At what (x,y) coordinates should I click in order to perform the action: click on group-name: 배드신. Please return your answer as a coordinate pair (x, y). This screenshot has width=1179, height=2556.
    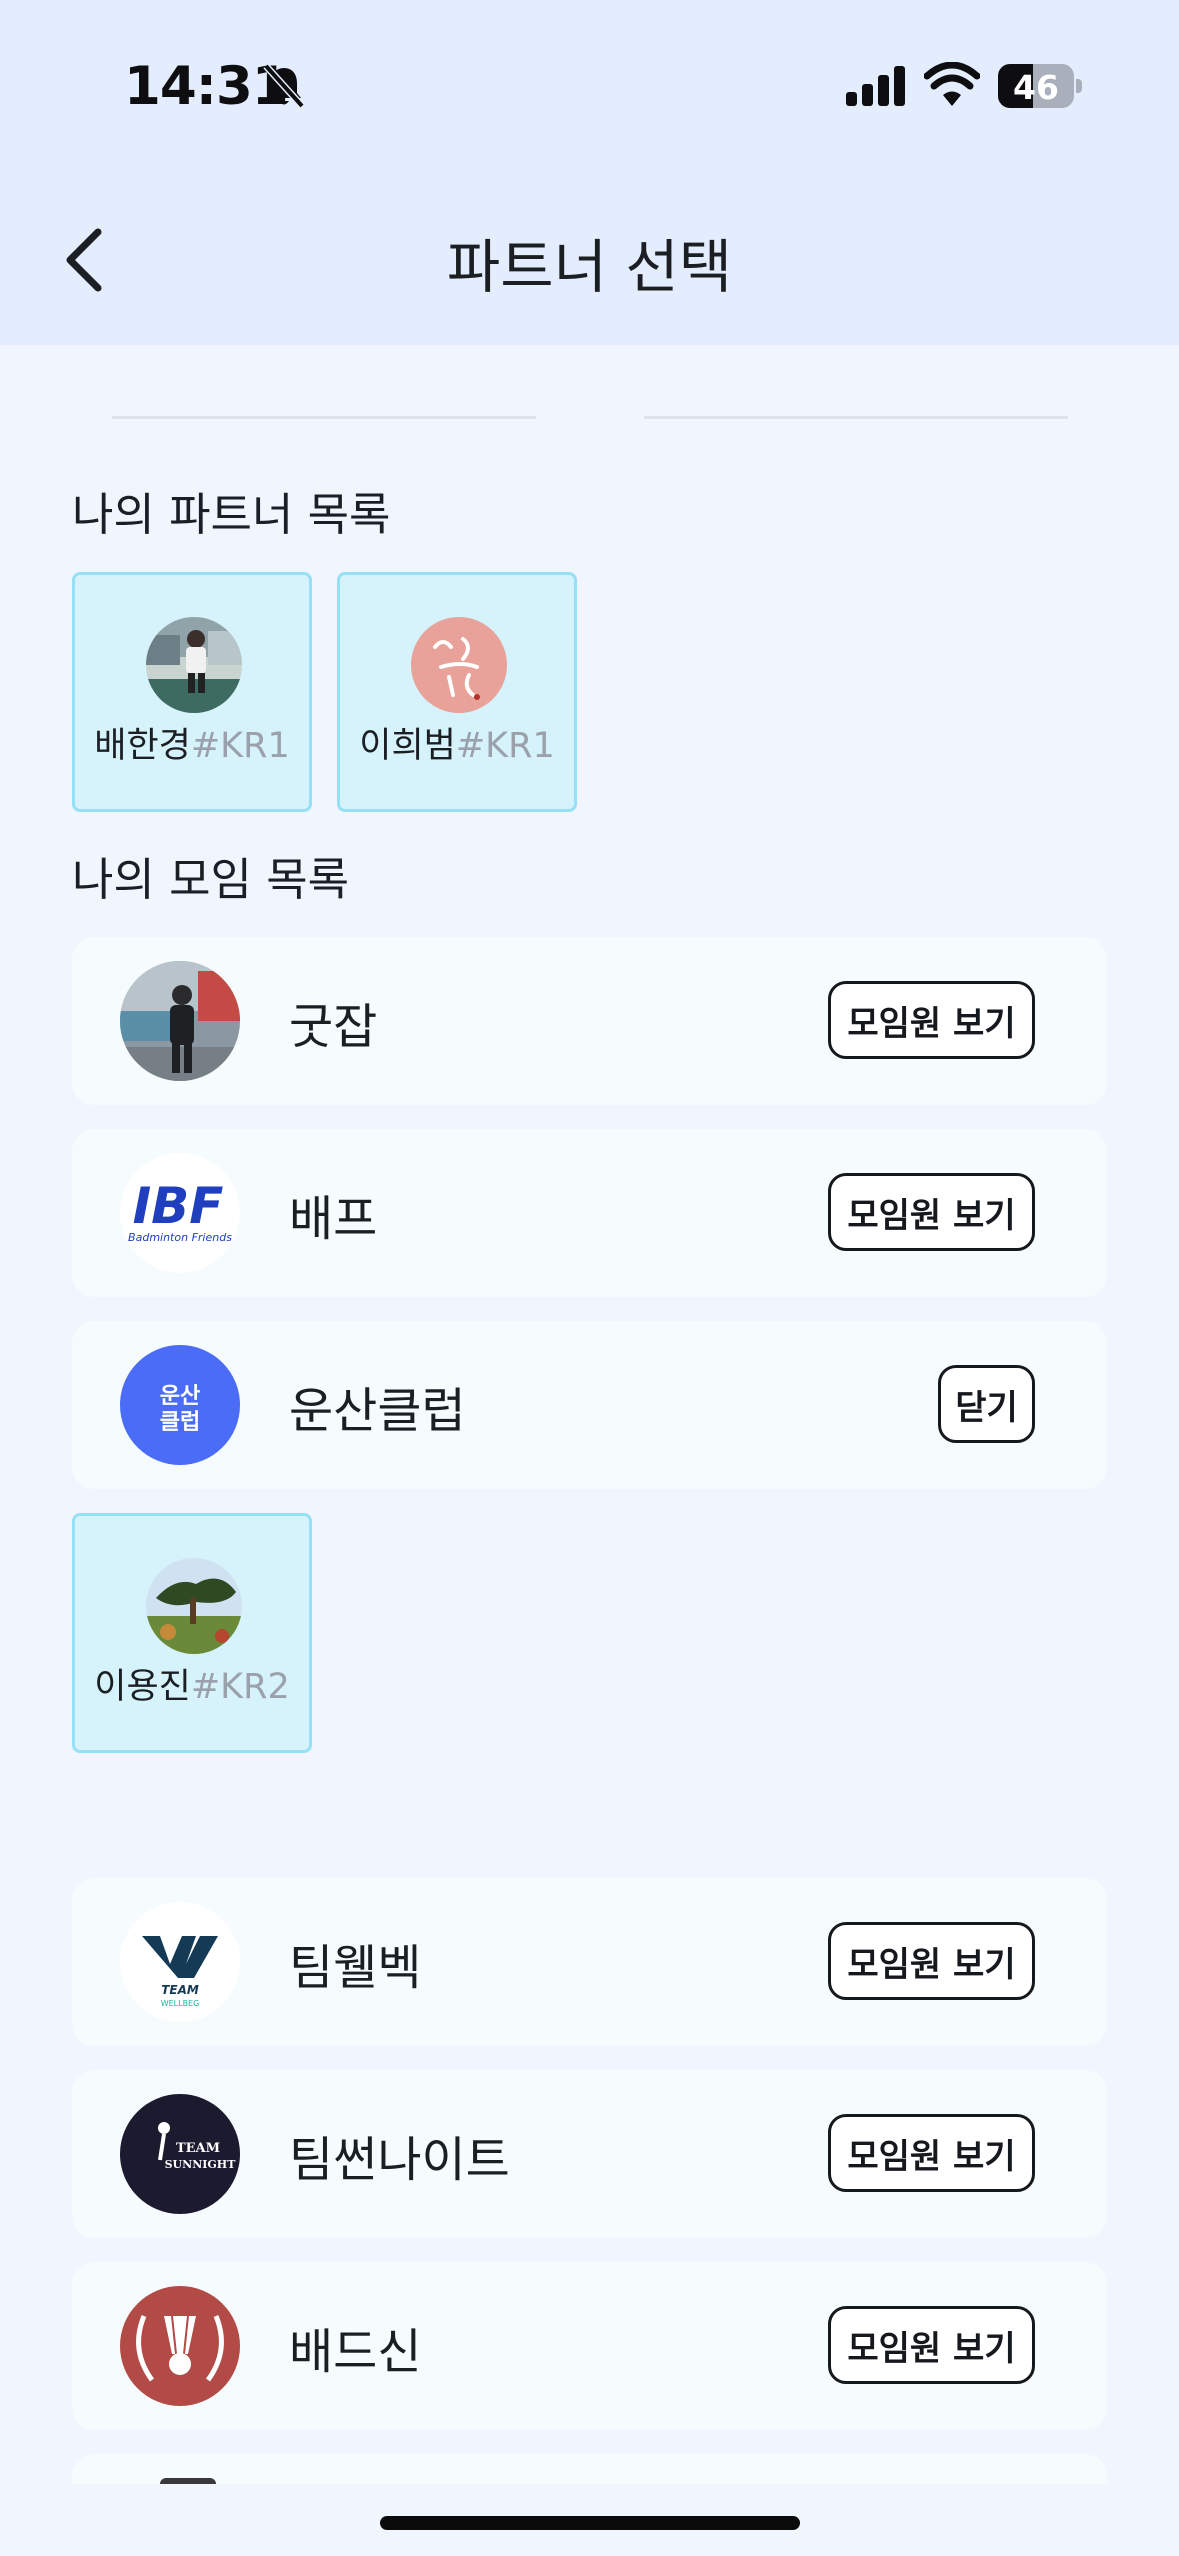
    Looking at the image, I should click on (355, 2352).